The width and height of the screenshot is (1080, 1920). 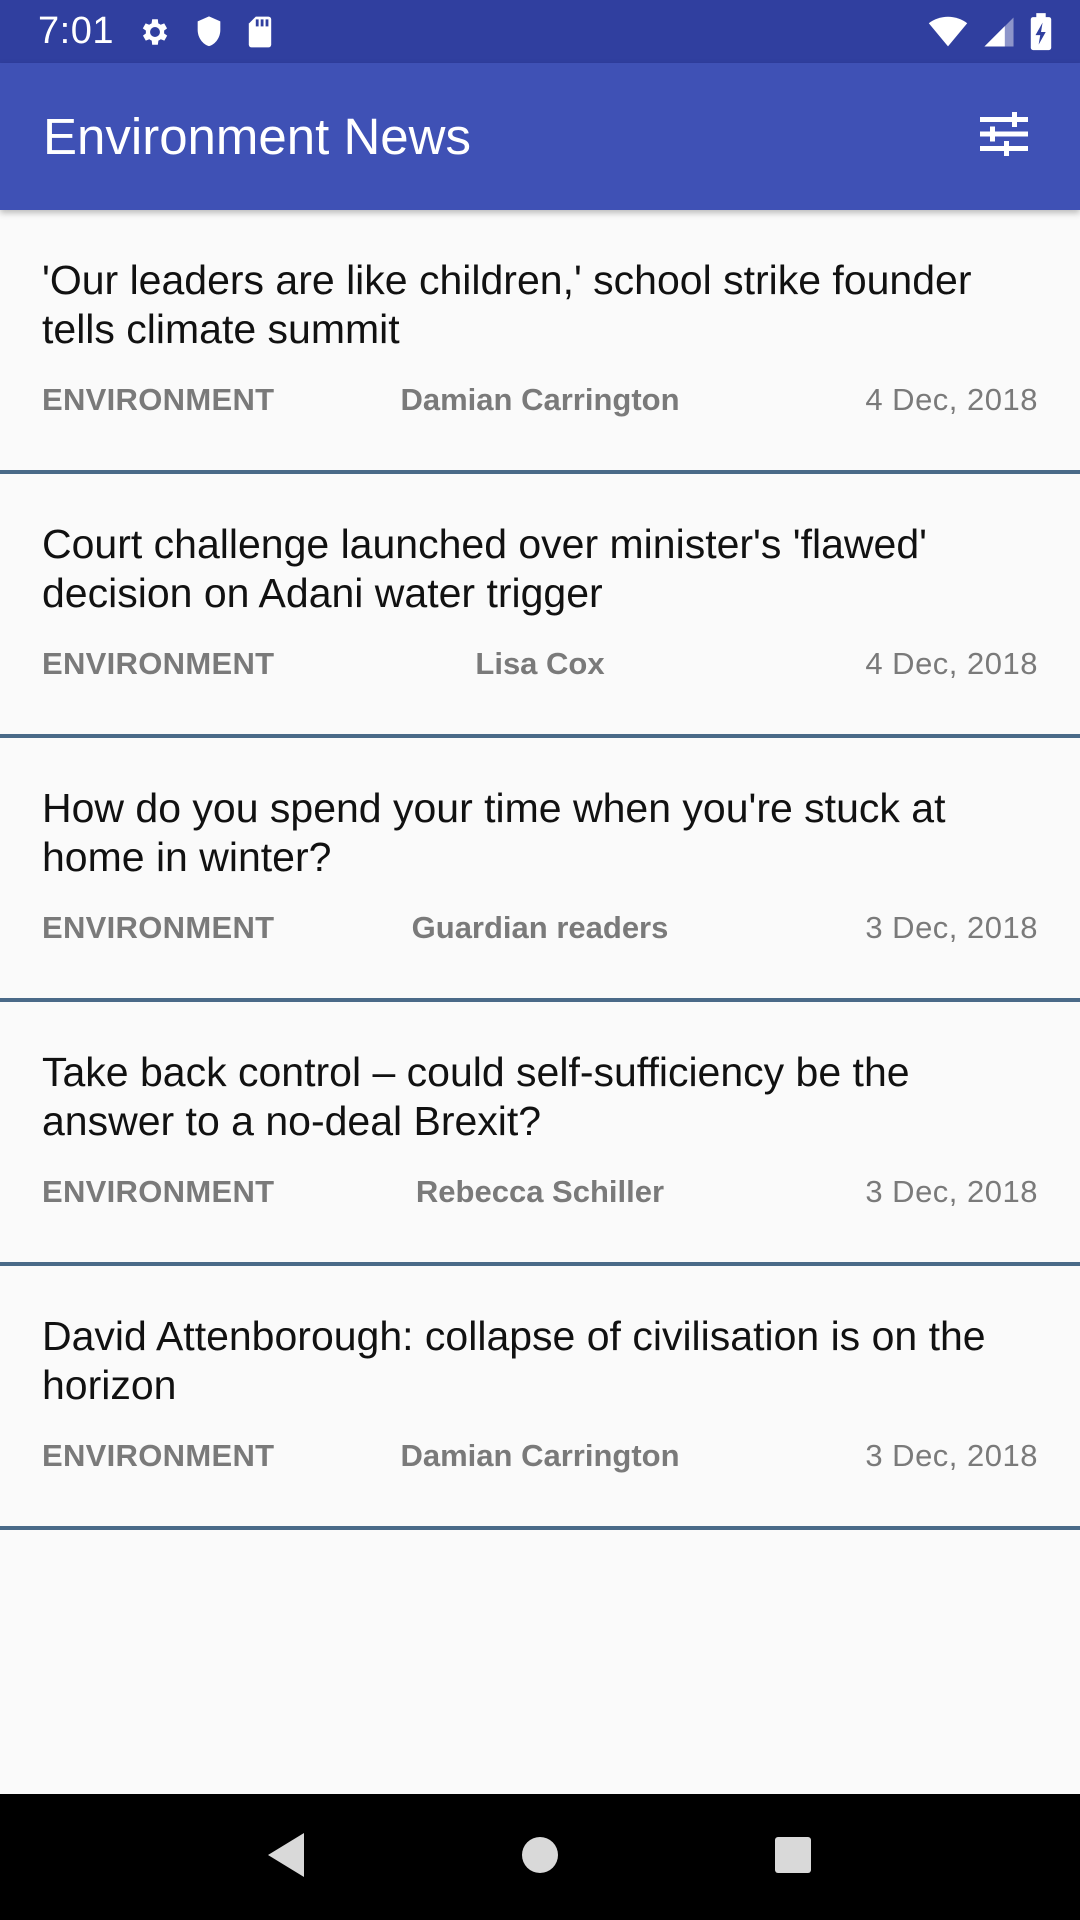 I want to click on filter-settings-button, so click(x=1004, y=137).